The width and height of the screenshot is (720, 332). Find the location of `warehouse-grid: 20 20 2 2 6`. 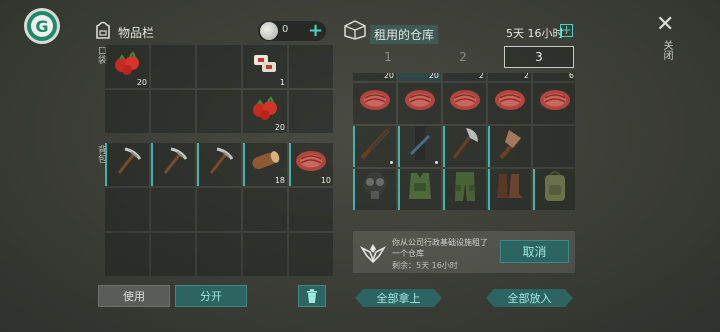

warehouse-grid: 20 20 2 2 6 is located at coordinates (464, 141).